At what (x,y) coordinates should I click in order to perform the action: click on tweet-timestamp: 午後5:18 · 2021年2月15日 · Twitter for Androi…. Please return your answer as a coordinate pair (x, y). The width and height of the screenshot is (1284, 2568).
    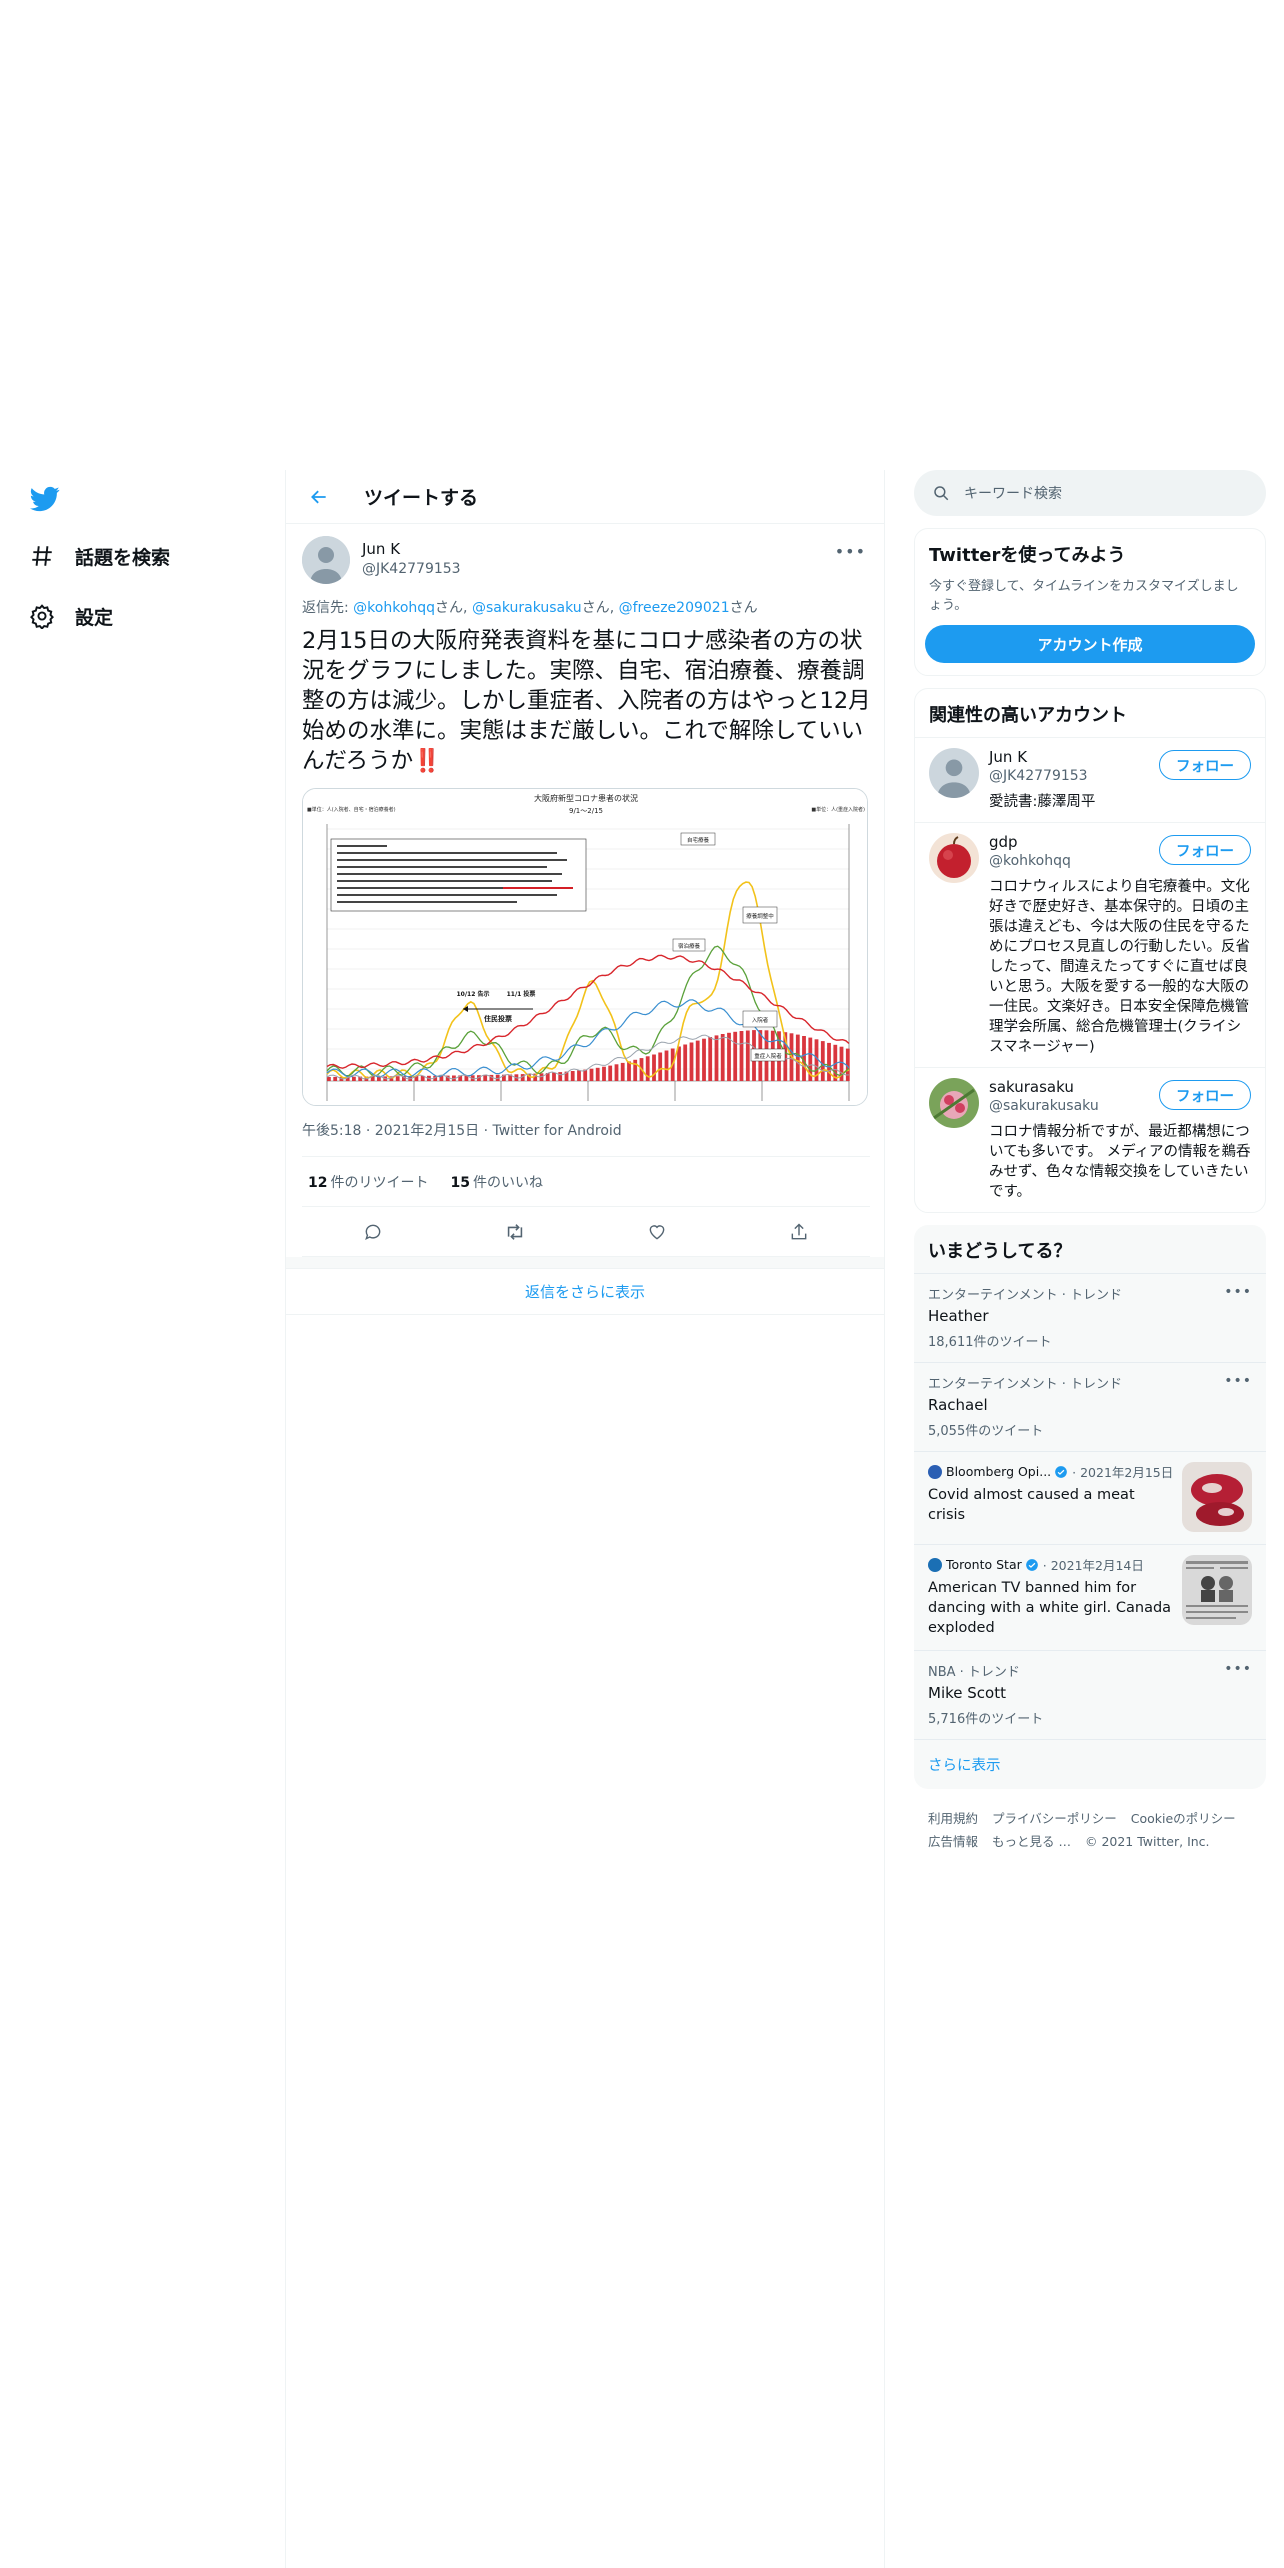
    Looking at the image, I should click on (586, 1138).